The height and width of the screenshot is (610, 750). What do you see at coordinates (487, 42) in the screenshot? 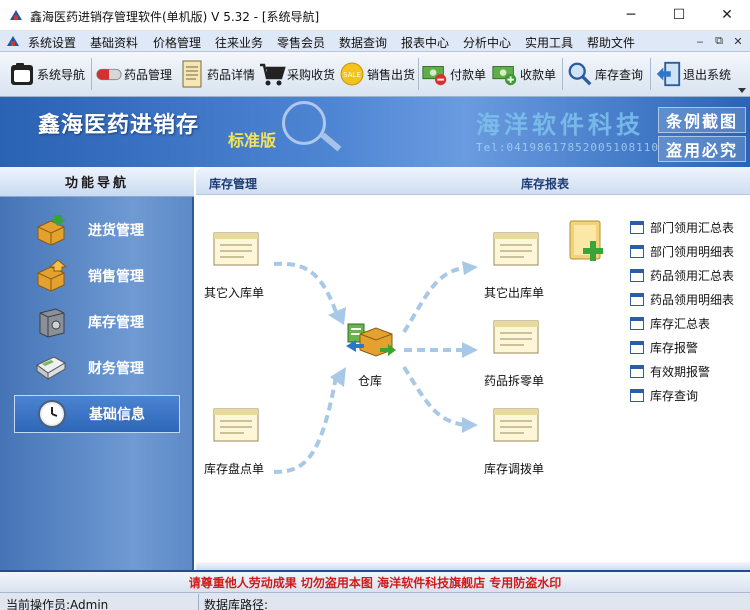
I see `menu-analysis-center: 分析中心` at bounding box center [487, 42].